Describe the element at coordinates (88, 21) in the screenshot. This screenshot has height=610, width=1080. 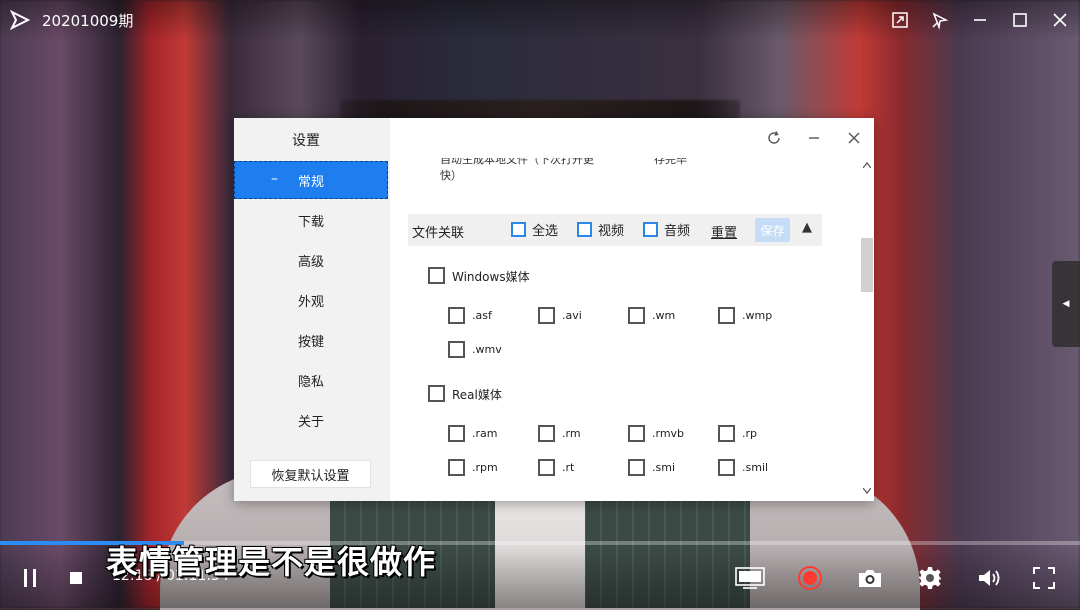
I see `video-title: 20201009期` at that location.